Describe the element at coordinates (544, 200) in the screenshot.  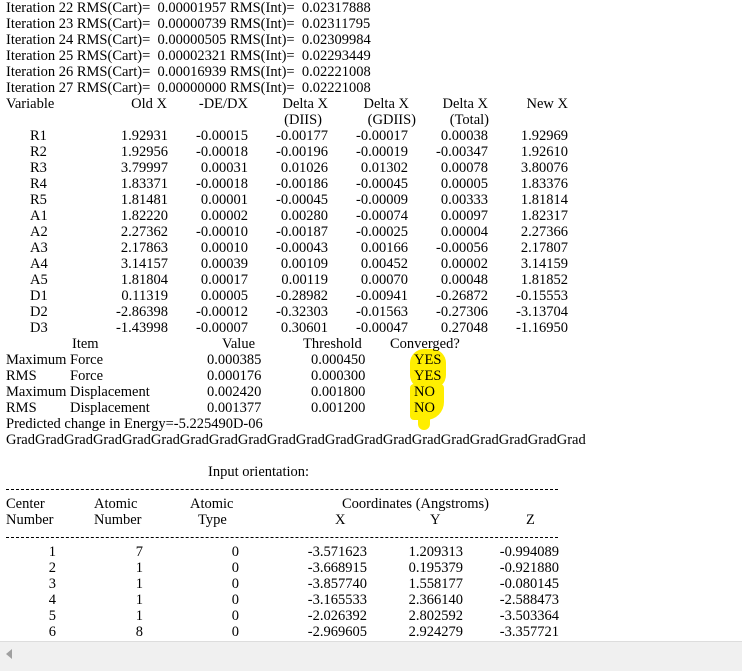
I see `new-x-value: 1.81814` at that location.